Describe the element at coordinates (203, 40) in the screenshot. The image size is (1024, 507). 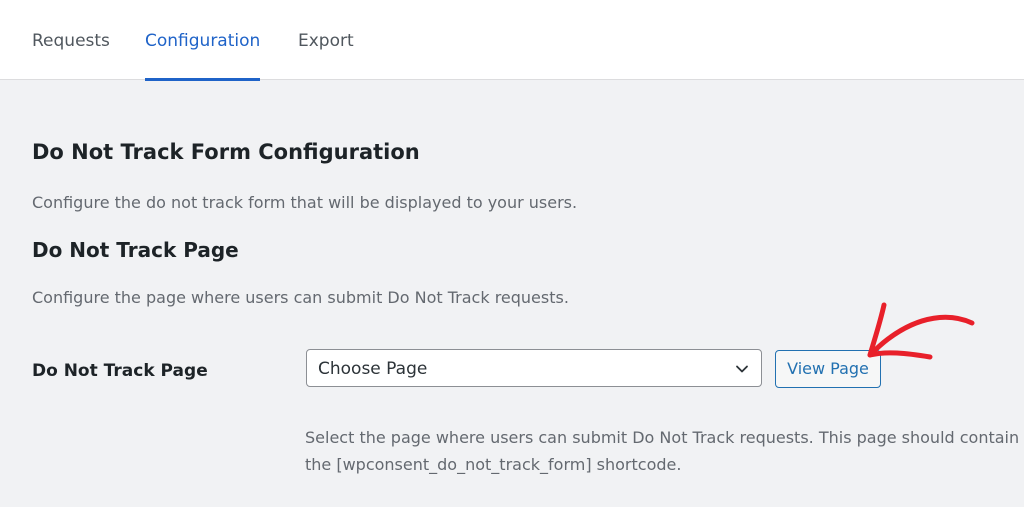
I see `tab-configuration: Configuration` at that location.